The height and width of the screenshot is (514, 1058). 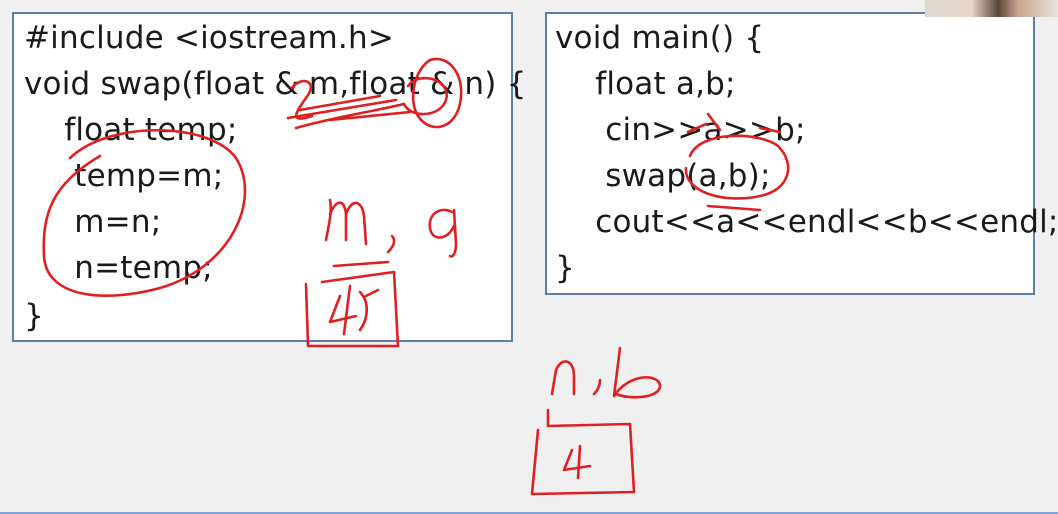 I want to click on presenter-webcam-thumbnail, so click(x=991, y=8).